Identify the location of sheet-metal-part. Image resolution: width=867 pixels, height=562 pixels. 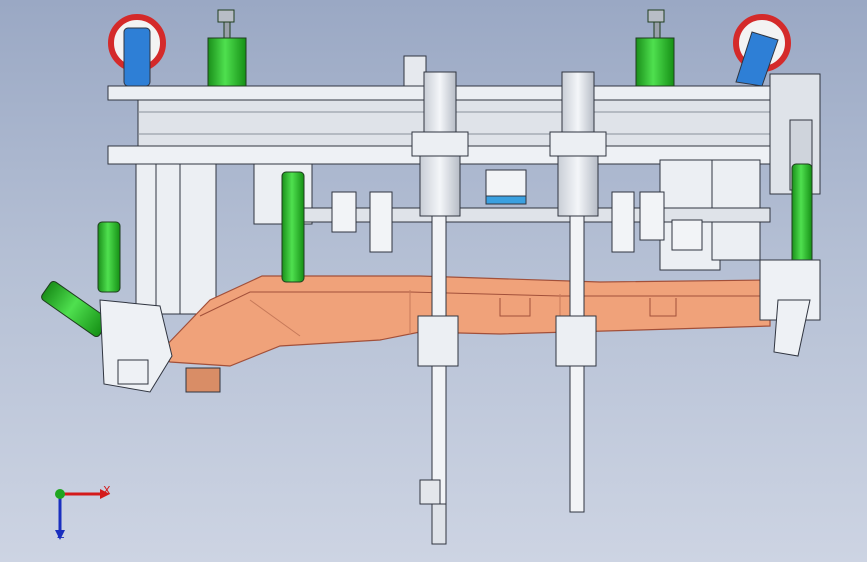
(465, 321).